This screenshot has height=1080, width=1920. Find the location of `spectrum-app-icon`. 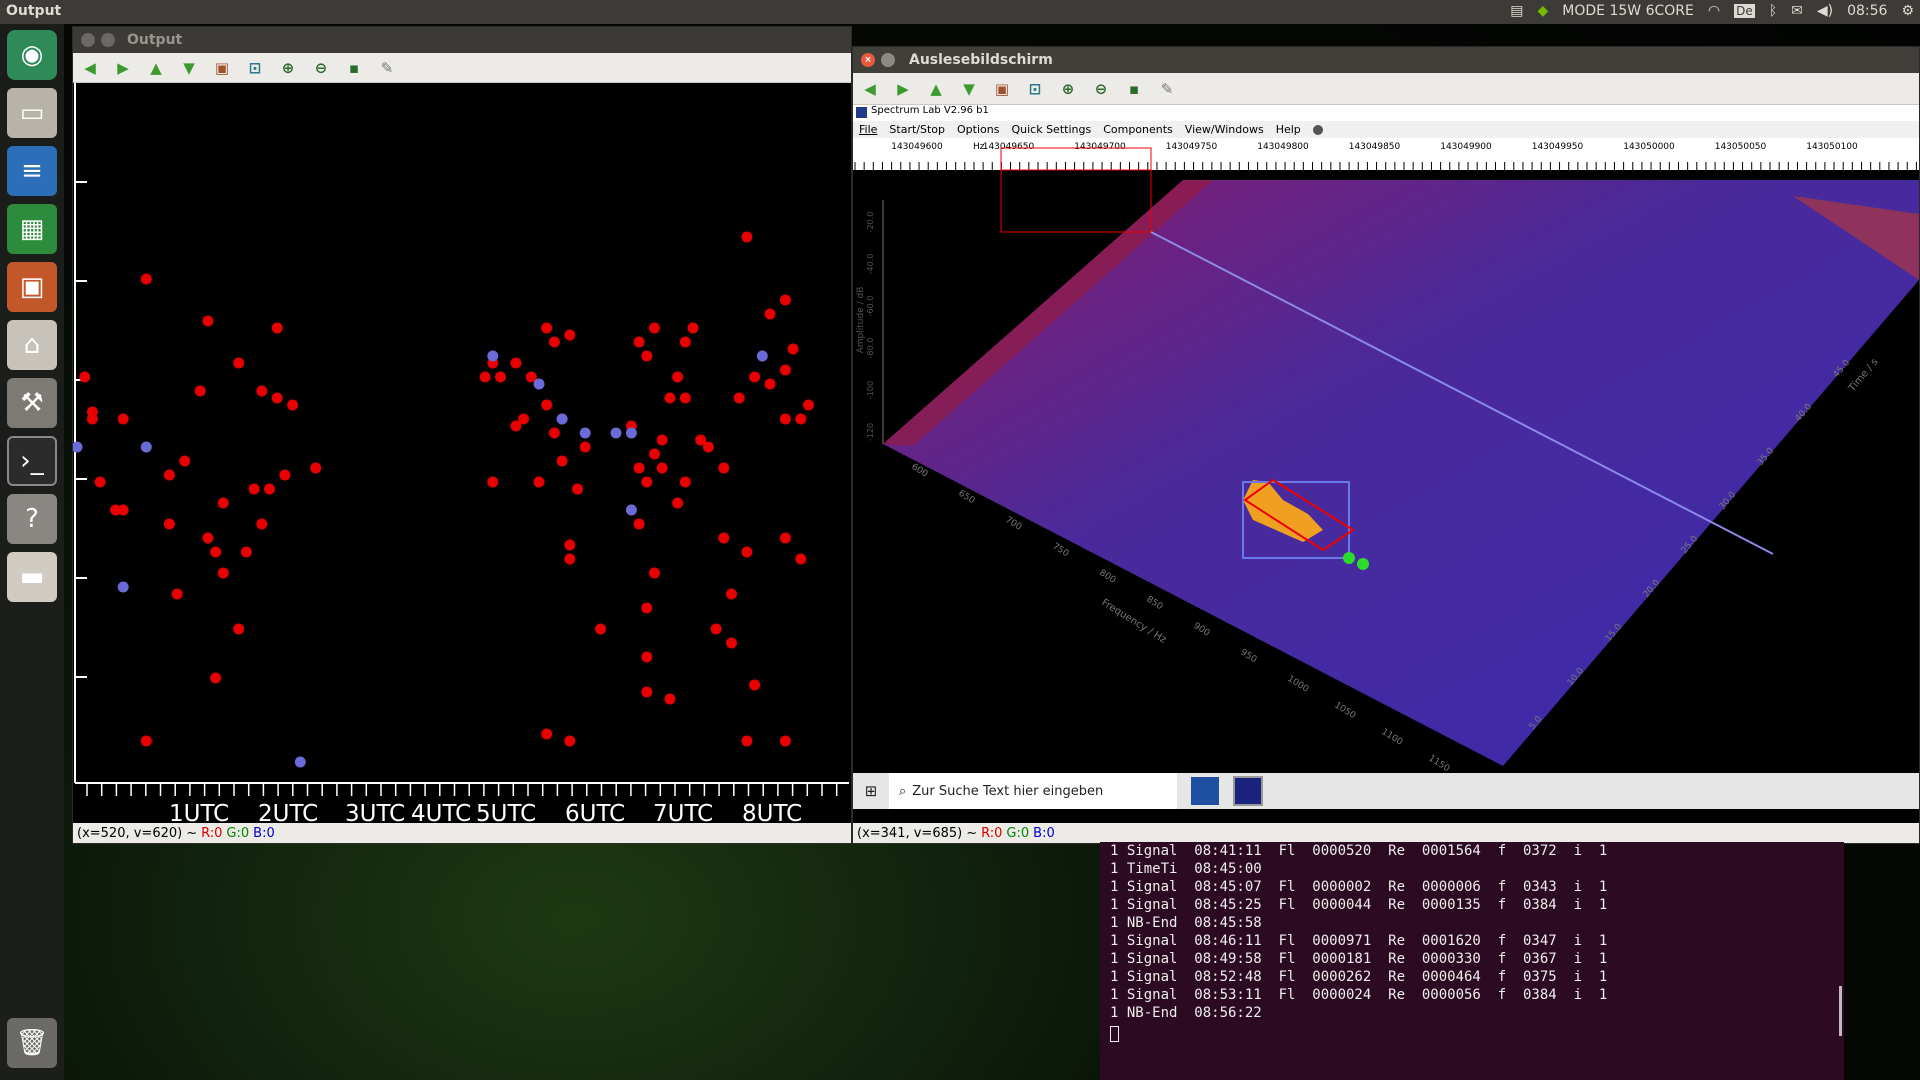

spectrum-app-icon is located at coordinates (861, 112).